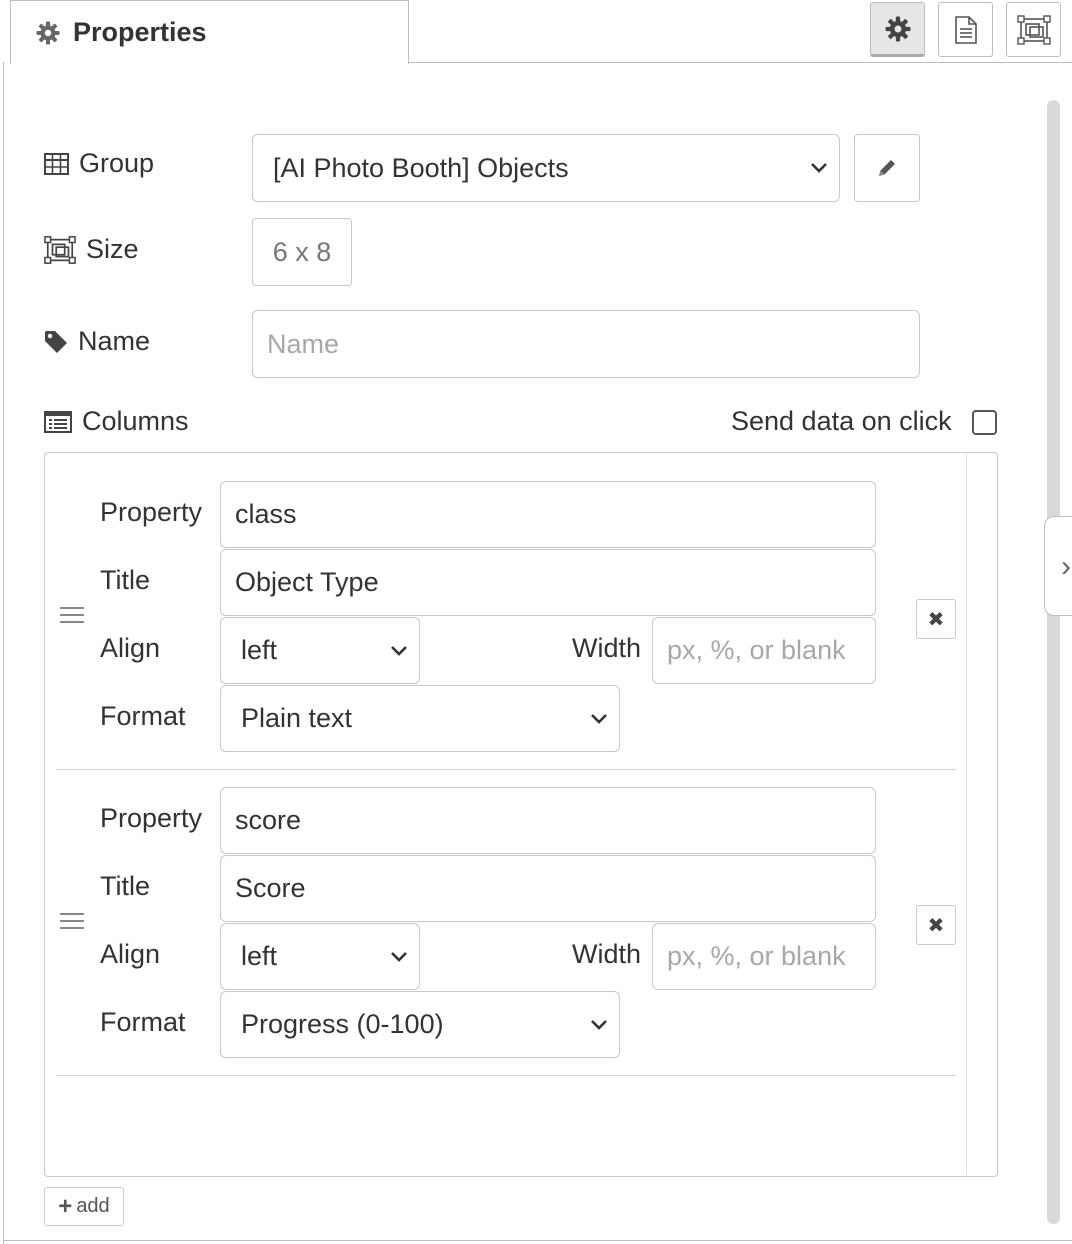 This screenshot has width=1072, height=1244. Describe the element at coordinates (548, 820) in the screenshot. I see `property-input: score` at that location.